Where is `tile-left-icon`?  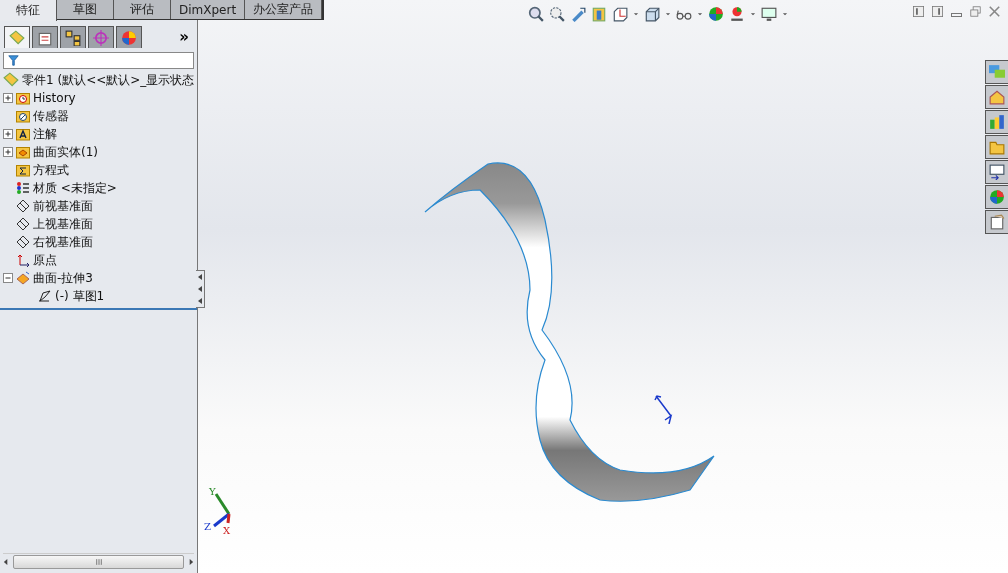
tile-left-icon is located at coordinates (918, 11).